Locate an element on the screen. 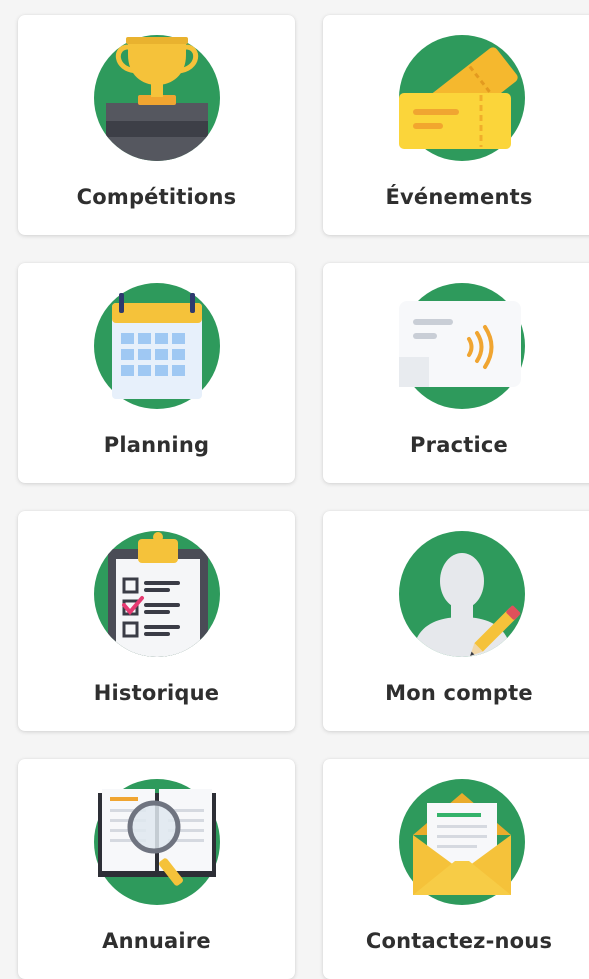 This screenshot has height=979, width=589. tile-practice: Practice is located at coordinates (456, 373).